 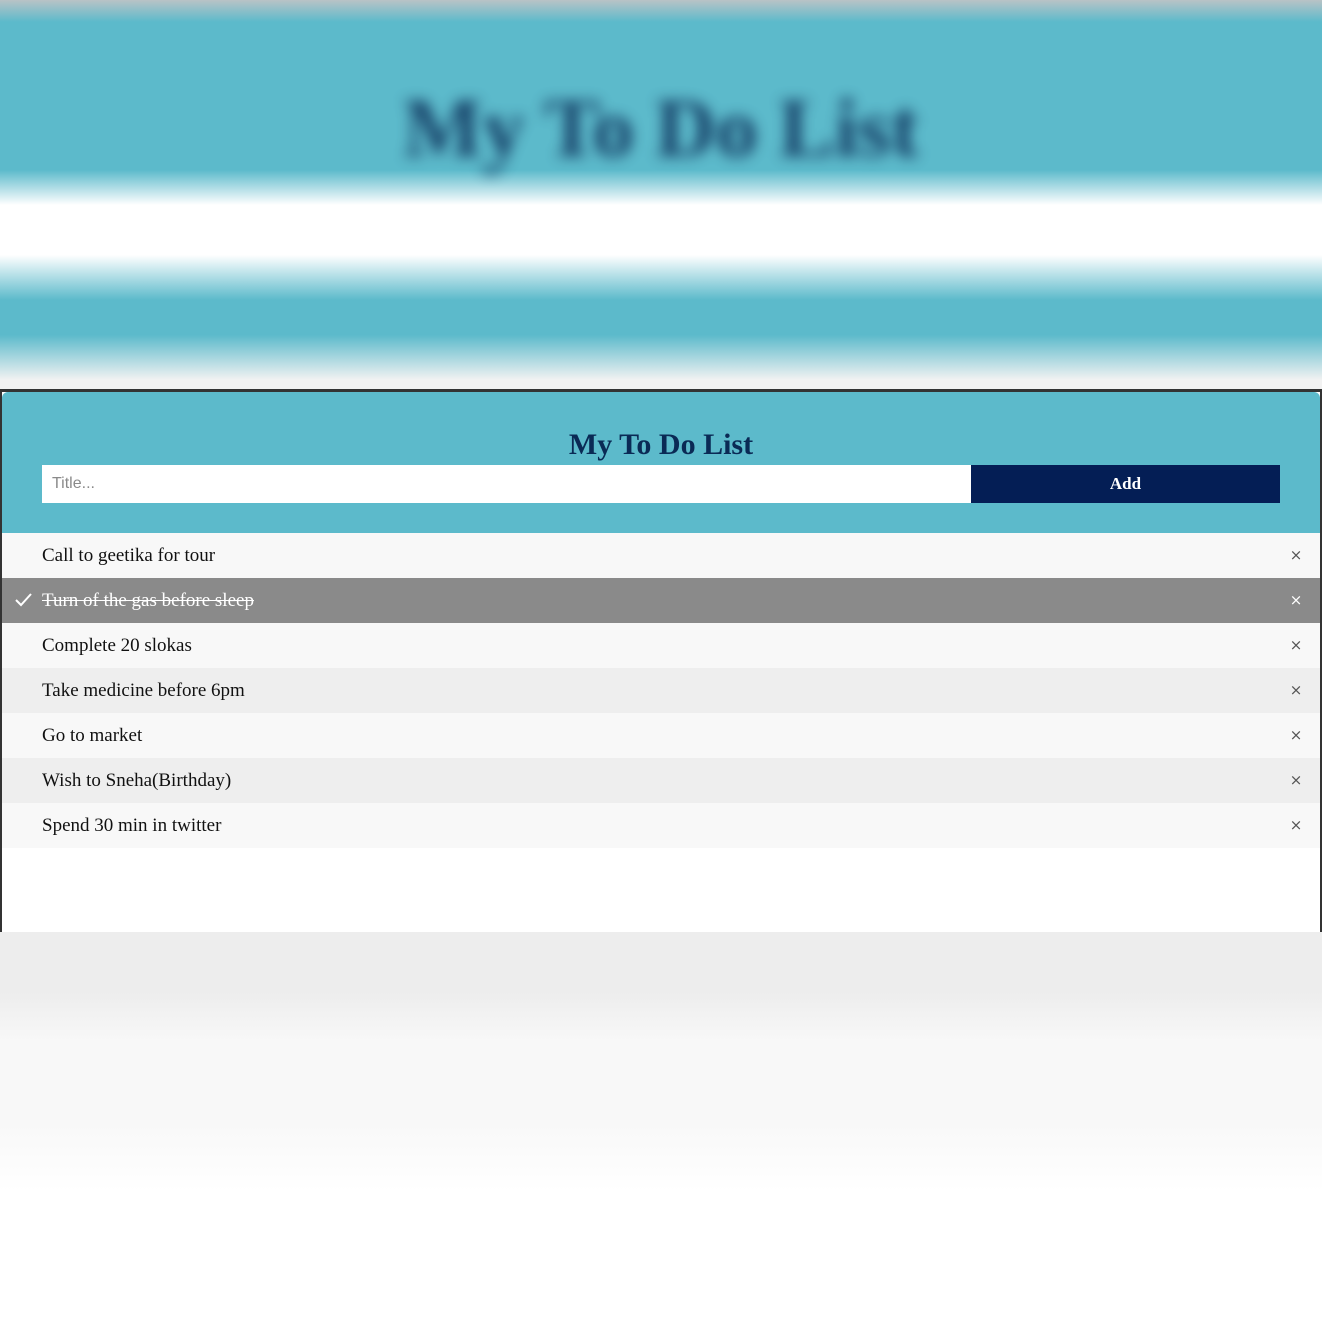 I want to click on add-button: Add, so click(x=1125, y=484).